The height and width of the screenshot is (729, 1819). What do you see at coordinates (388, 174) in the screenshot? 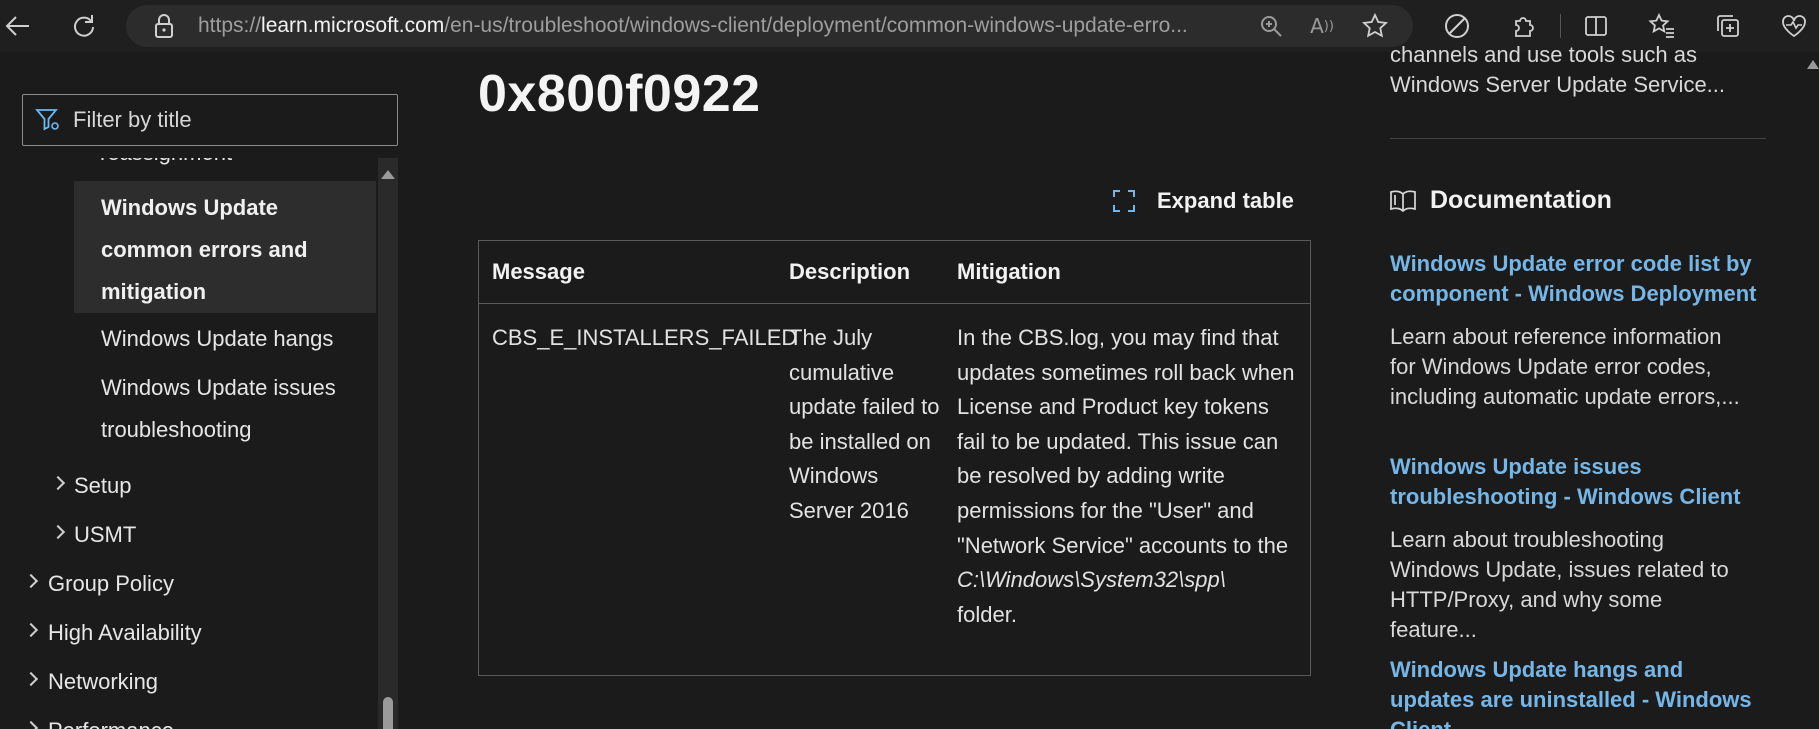
I see `scroll-up-arrow-icon` at bounding box center [388, 174].